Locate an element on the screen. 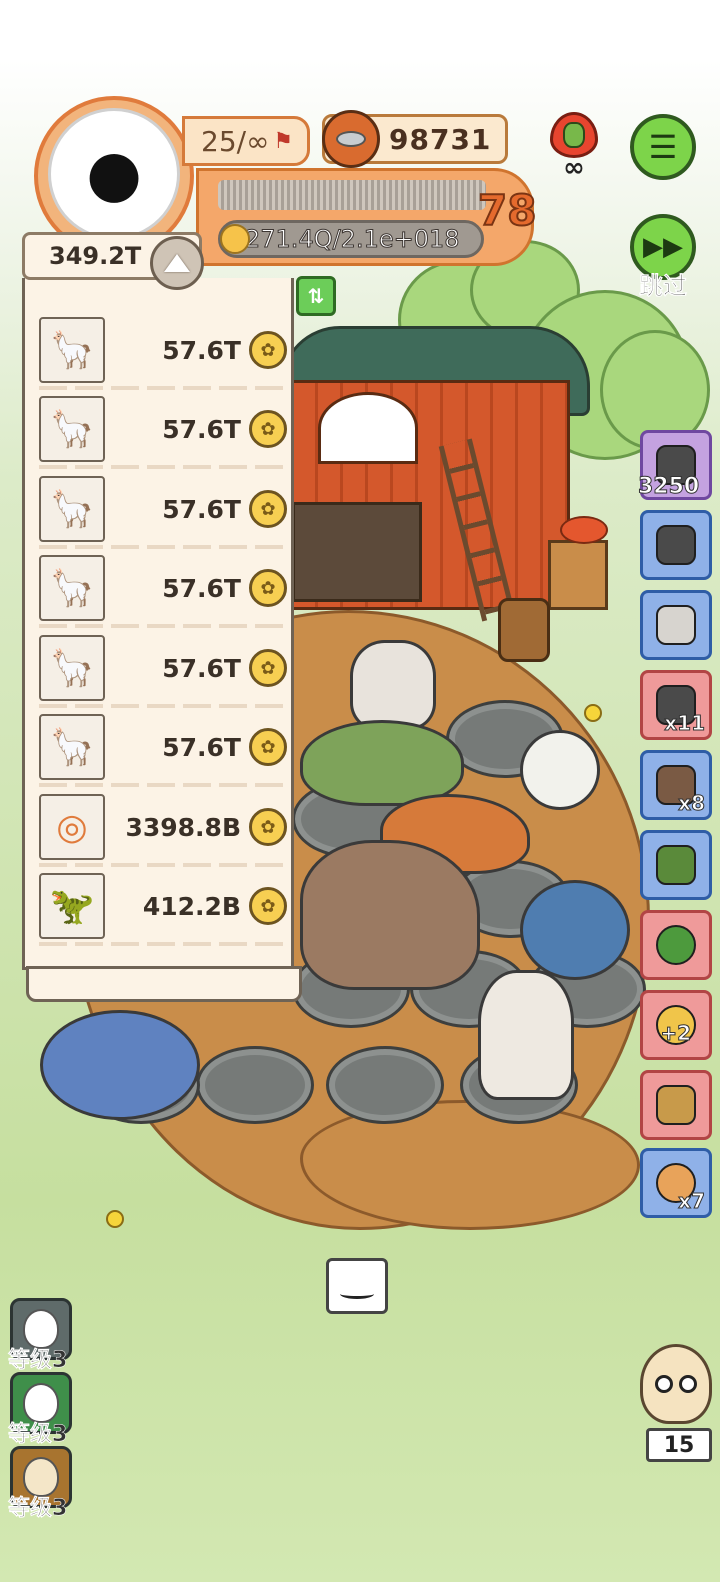 The image size is (720, 1582). item-paw-plus: +2 is located at coordinates (676, 1025).